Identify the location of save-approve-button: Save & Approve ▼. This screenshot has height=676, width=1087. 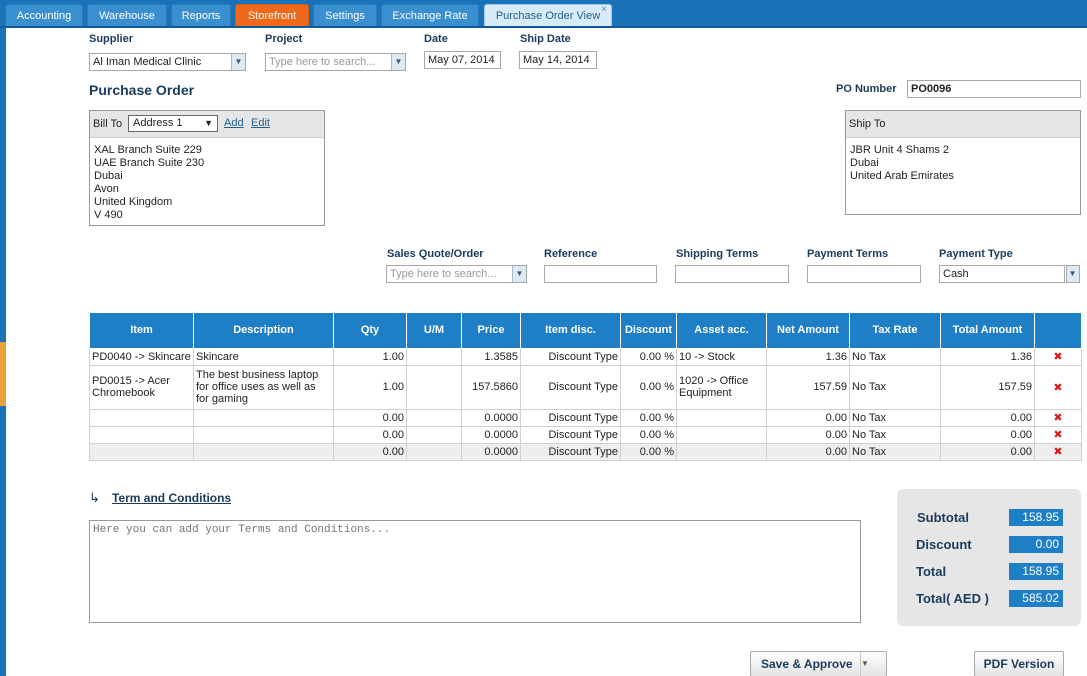
(818, 663).